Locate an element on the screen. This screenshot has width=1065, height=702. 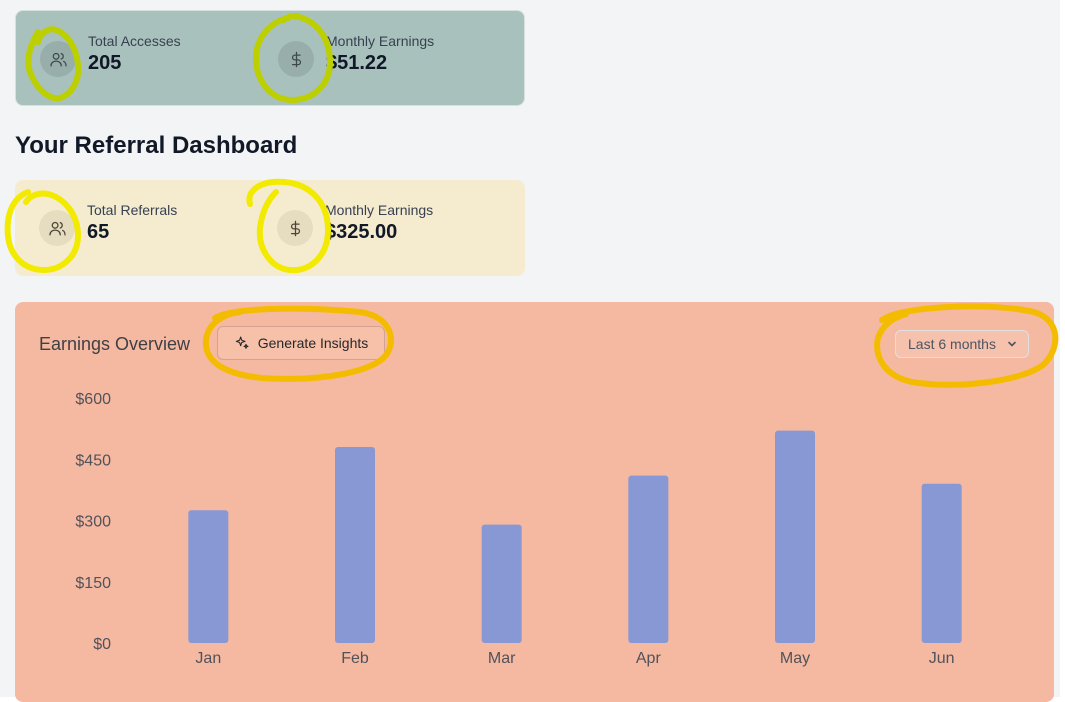
x-tick-label: May is located at coordinates (795, 658).